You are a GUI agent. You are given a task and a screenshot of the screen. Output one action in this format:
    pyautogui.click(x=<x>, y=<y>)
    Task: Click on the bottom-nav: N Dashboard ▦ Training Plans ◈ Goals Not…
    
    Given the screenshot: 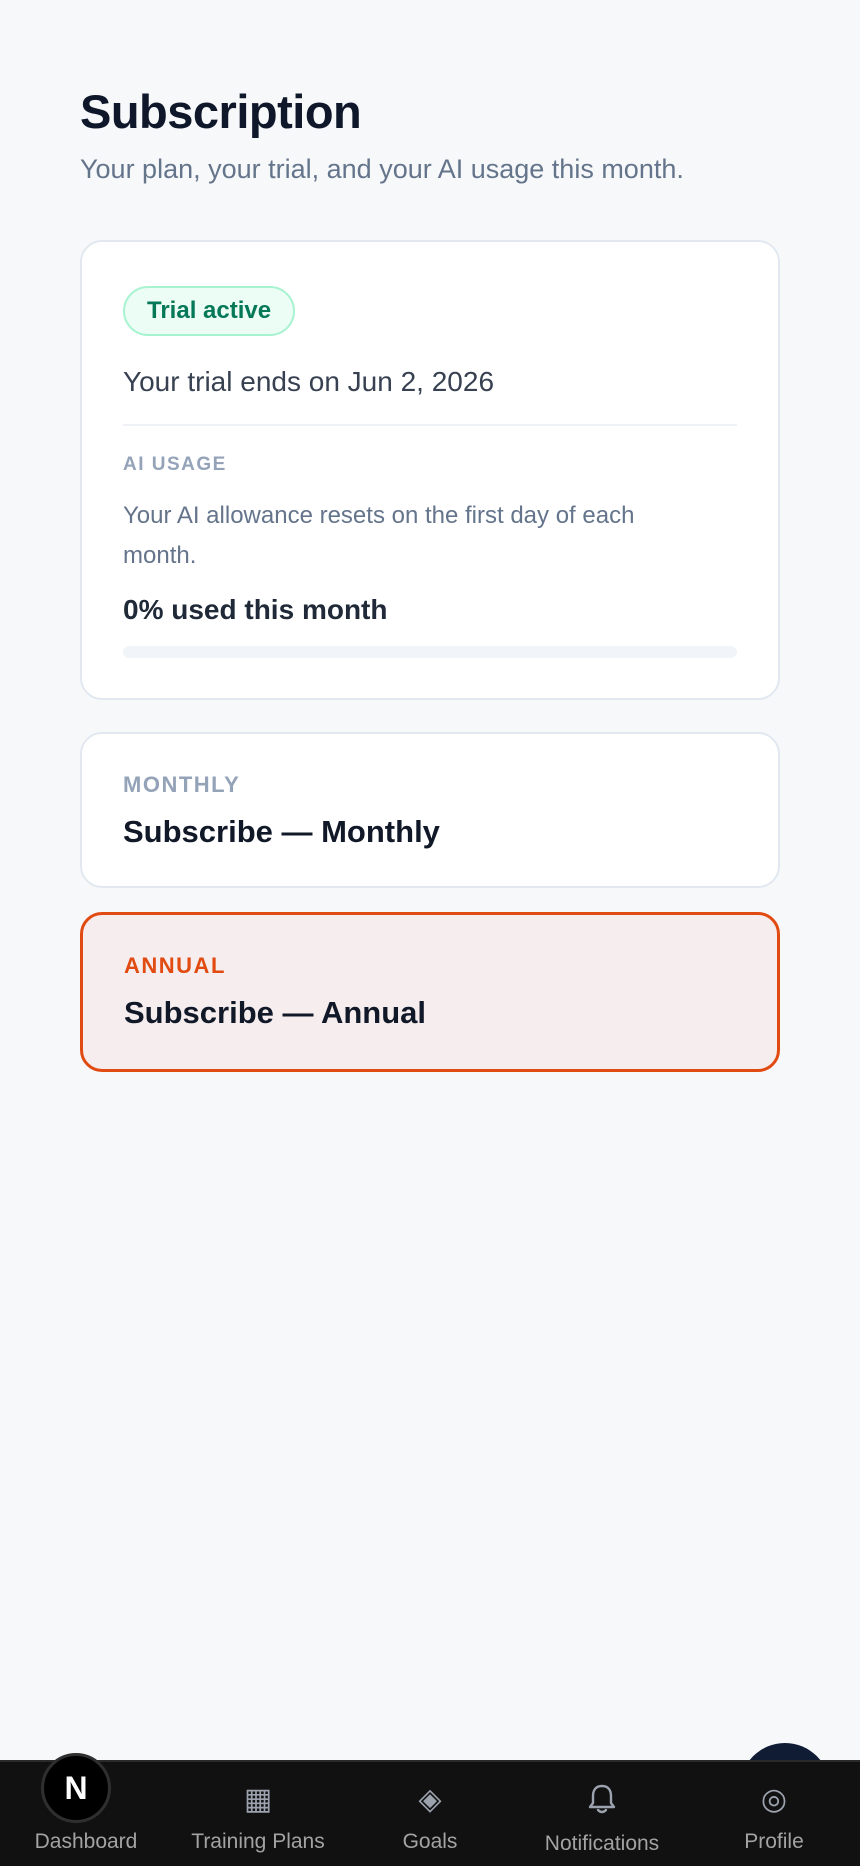 What is the action you would take?
    pyautogui.click(x=430, y=1809)
    